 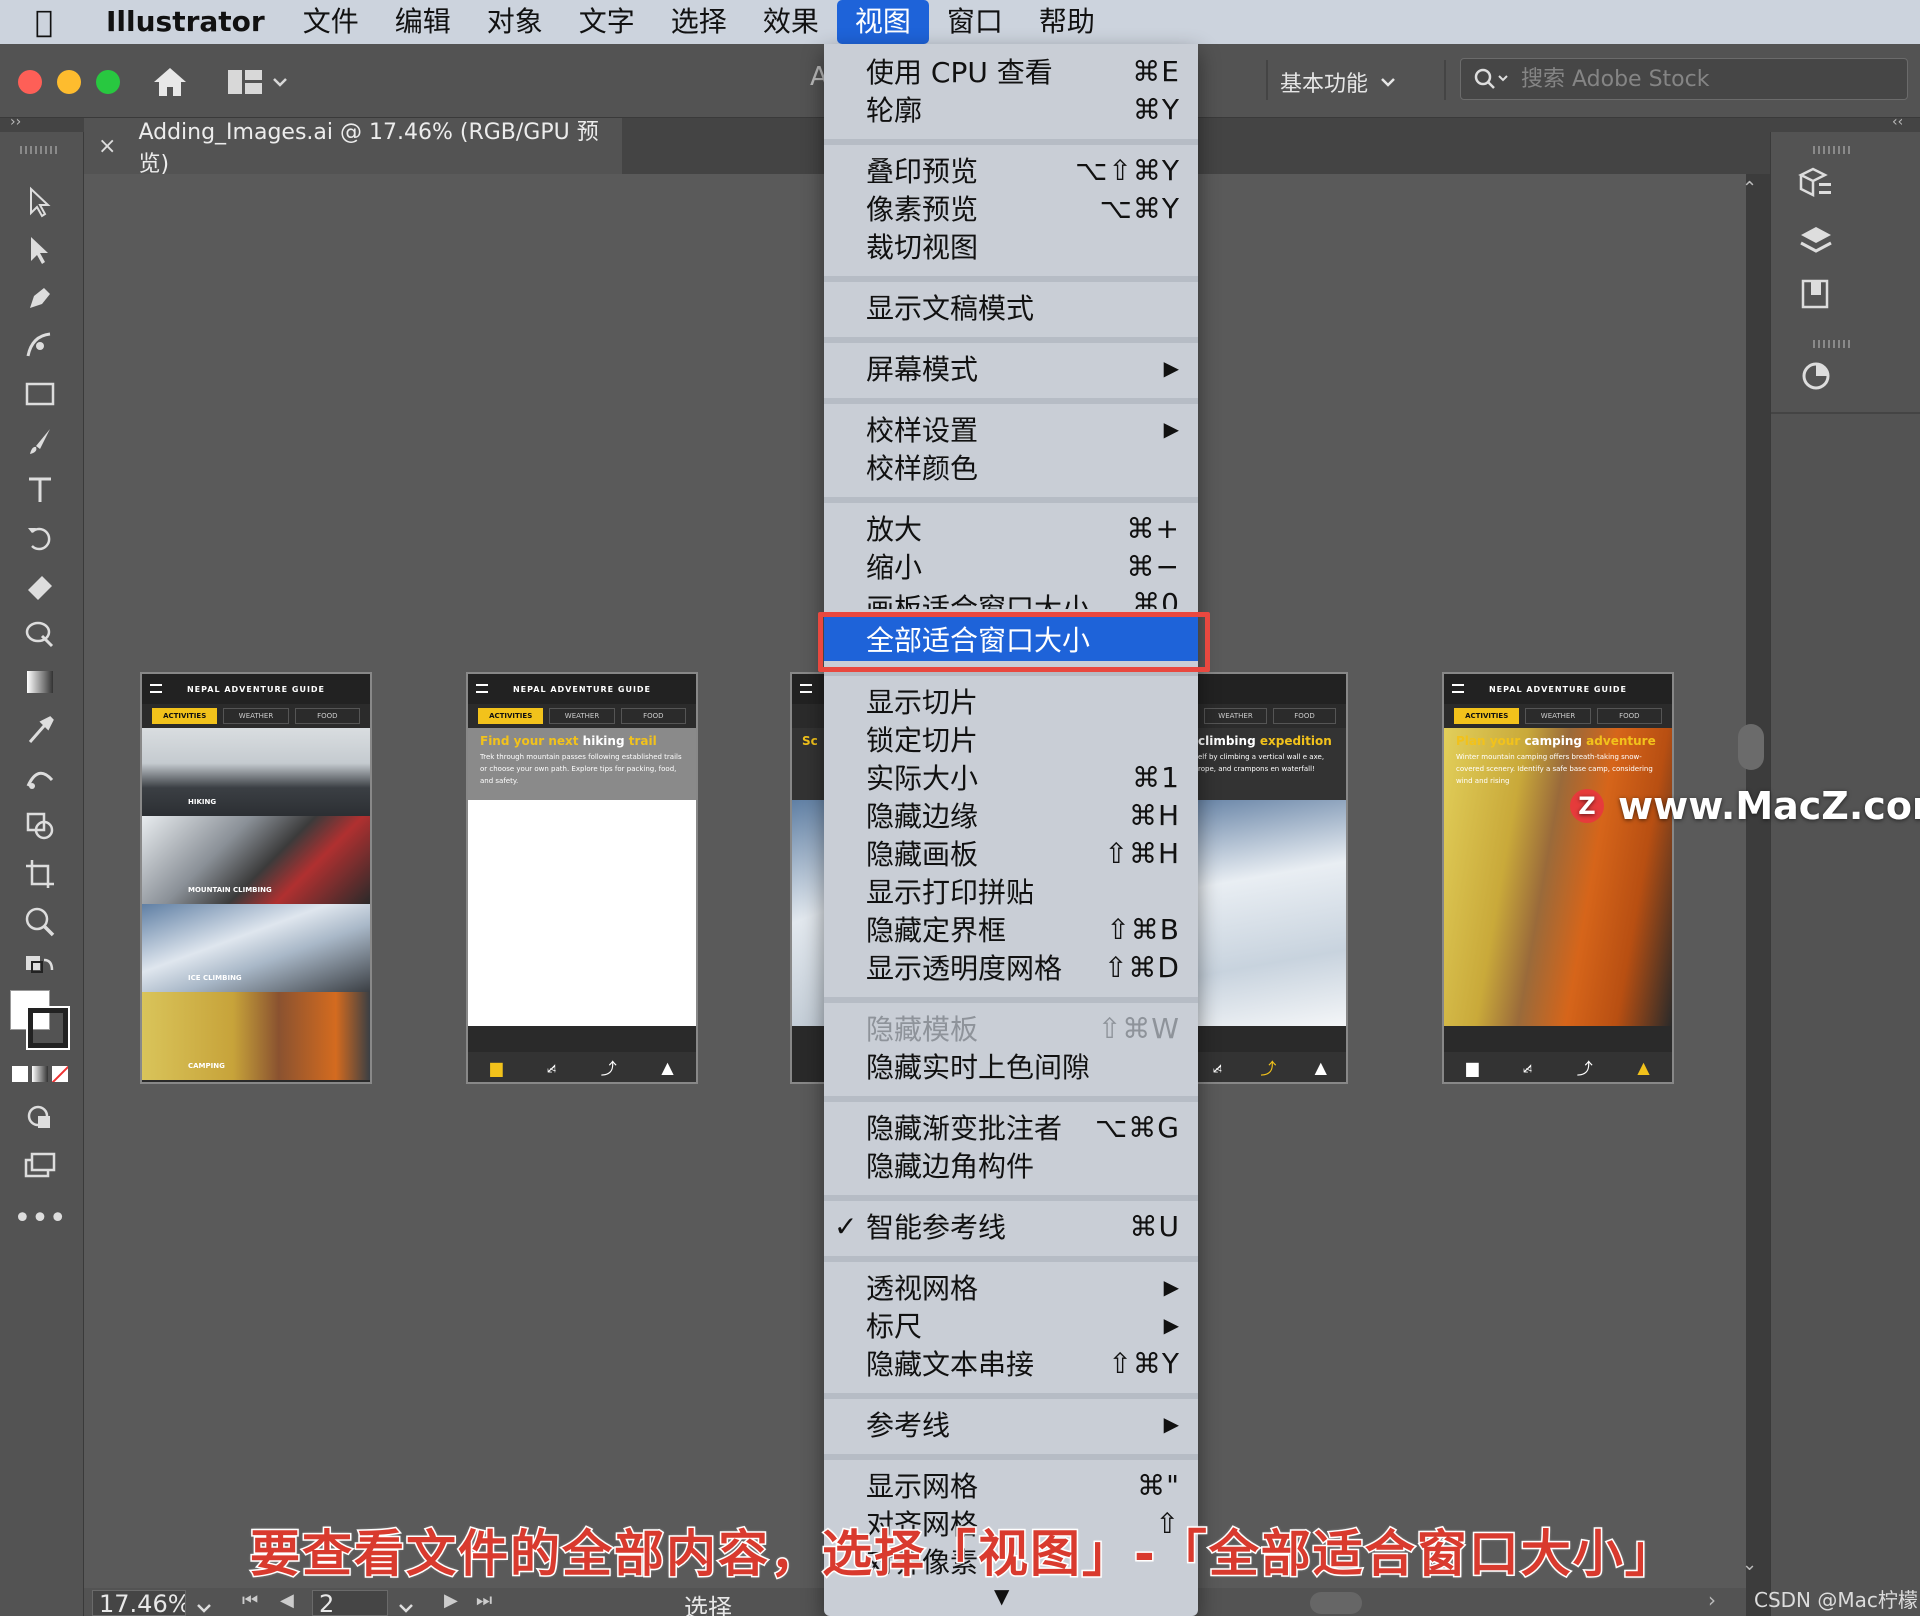 What do you see at coordinates (1011, 1127) in the screenshot?
I see `menu-item-hide-gradient-annotator: 隐藏渐变批注者 ⌥⌘G` at bounding box center [1011, 1127].